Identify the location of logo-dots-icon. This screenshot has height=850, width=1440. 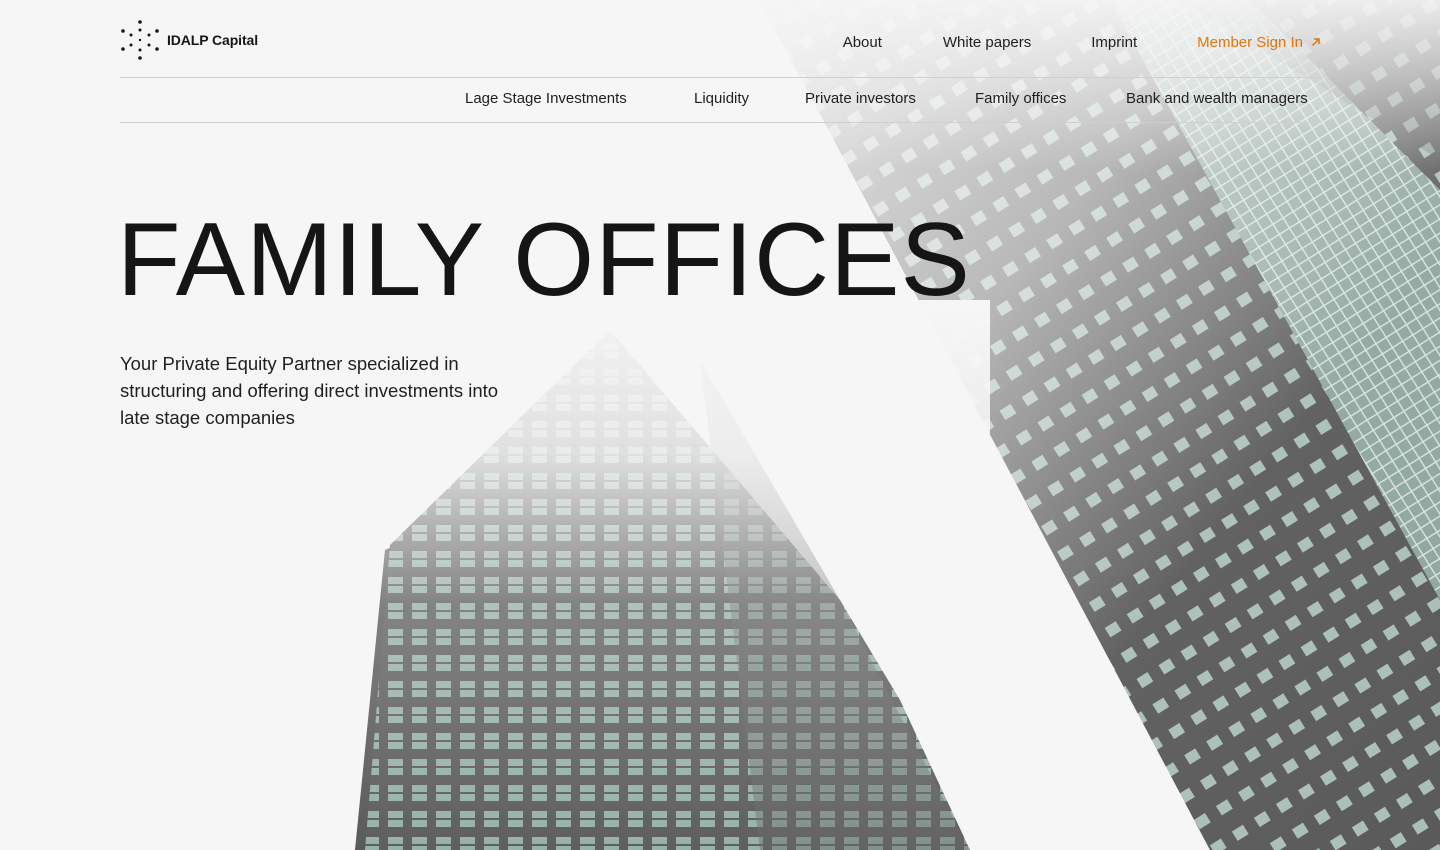
(140, 40).